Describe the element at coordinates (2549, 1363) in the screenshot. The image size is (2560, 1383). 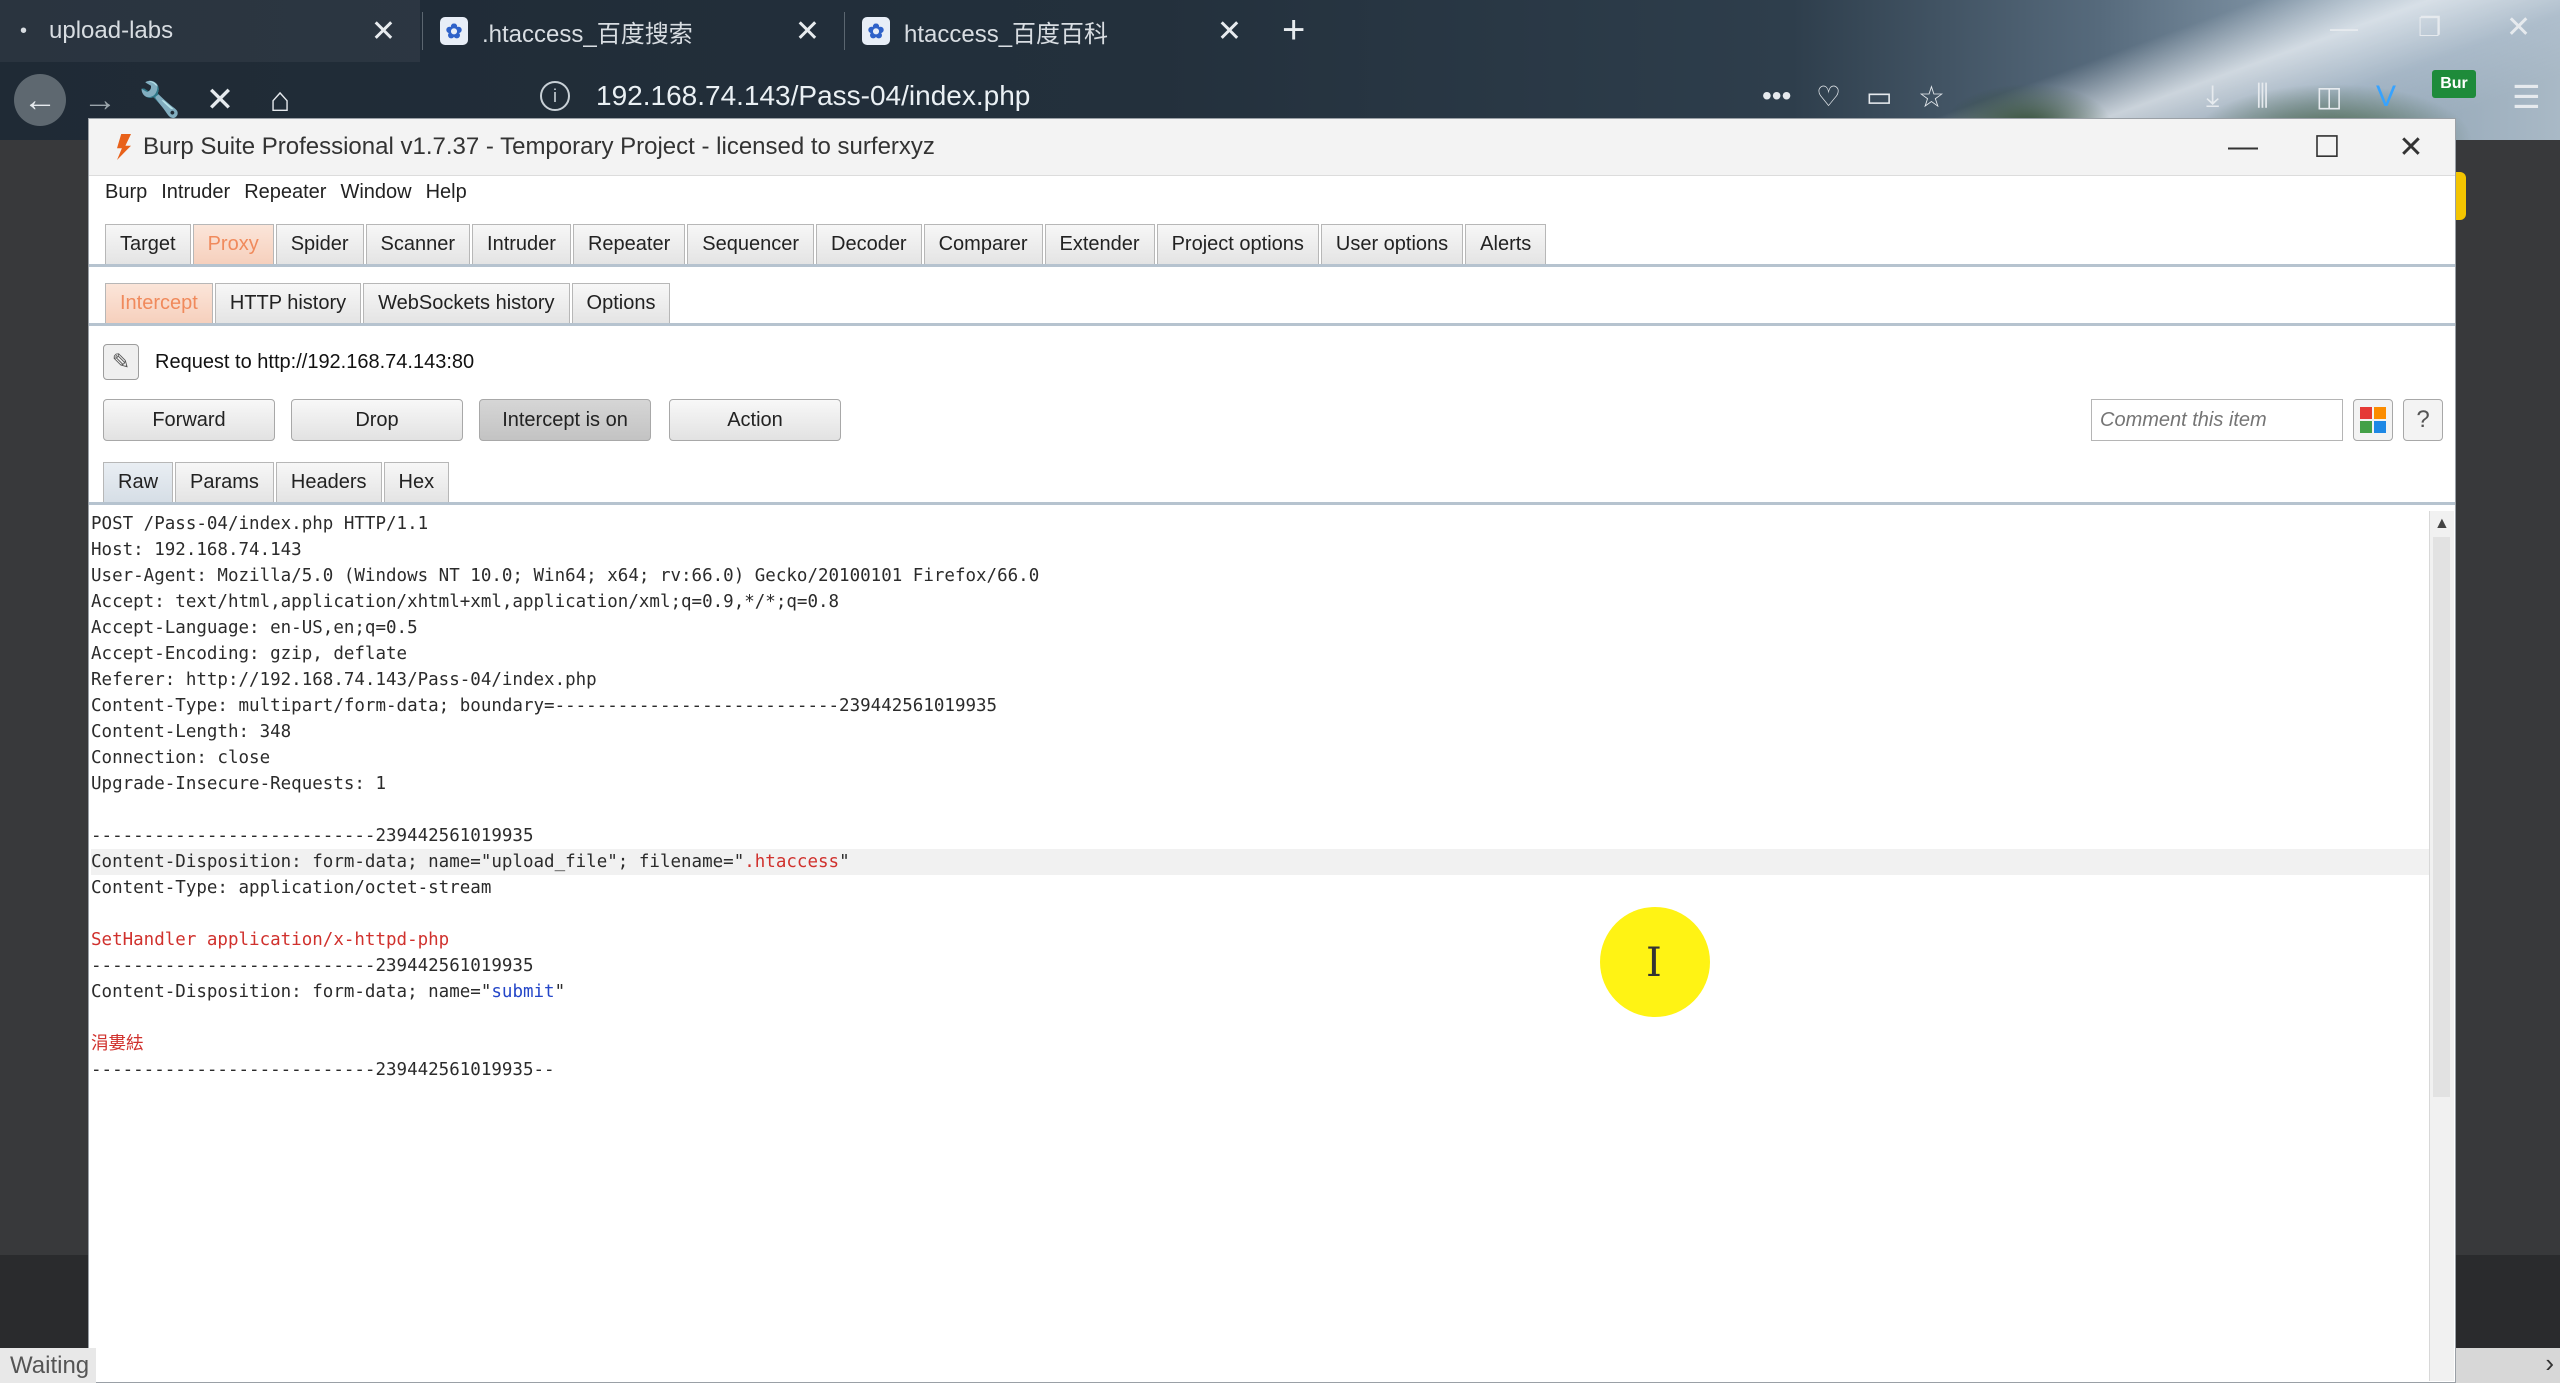
I see `scroll-right-icon: ›` at that location.